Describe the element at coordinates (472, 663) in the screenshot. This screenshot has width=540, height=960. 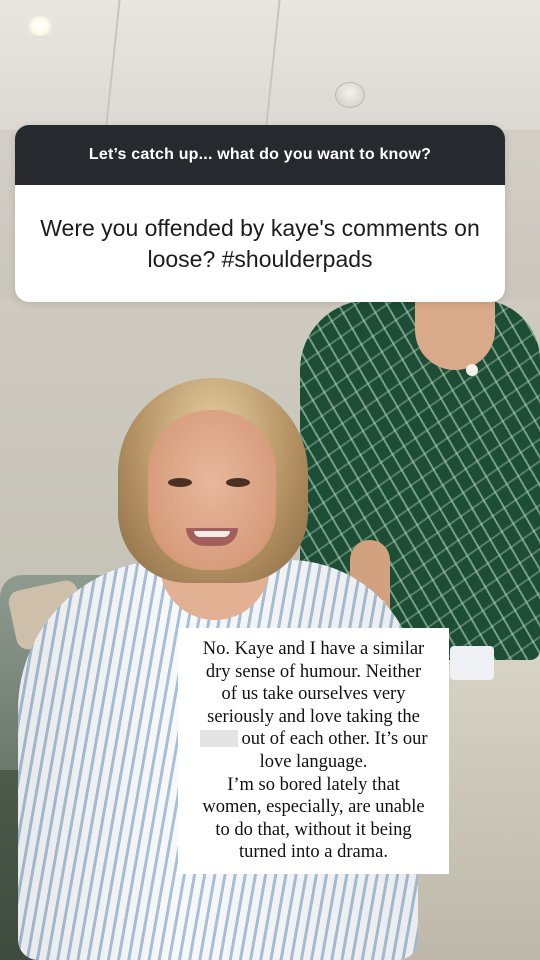
I see `lanyard-badge` at that location.